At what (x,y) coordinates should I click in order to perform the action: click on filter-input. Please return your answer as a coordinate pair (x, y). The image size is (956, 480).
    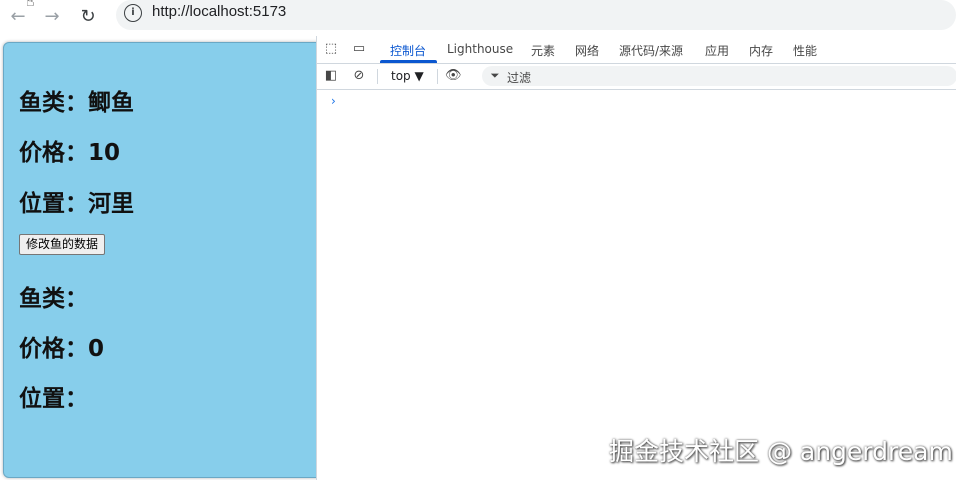
    Looking at the image, I should click on (719, 76).